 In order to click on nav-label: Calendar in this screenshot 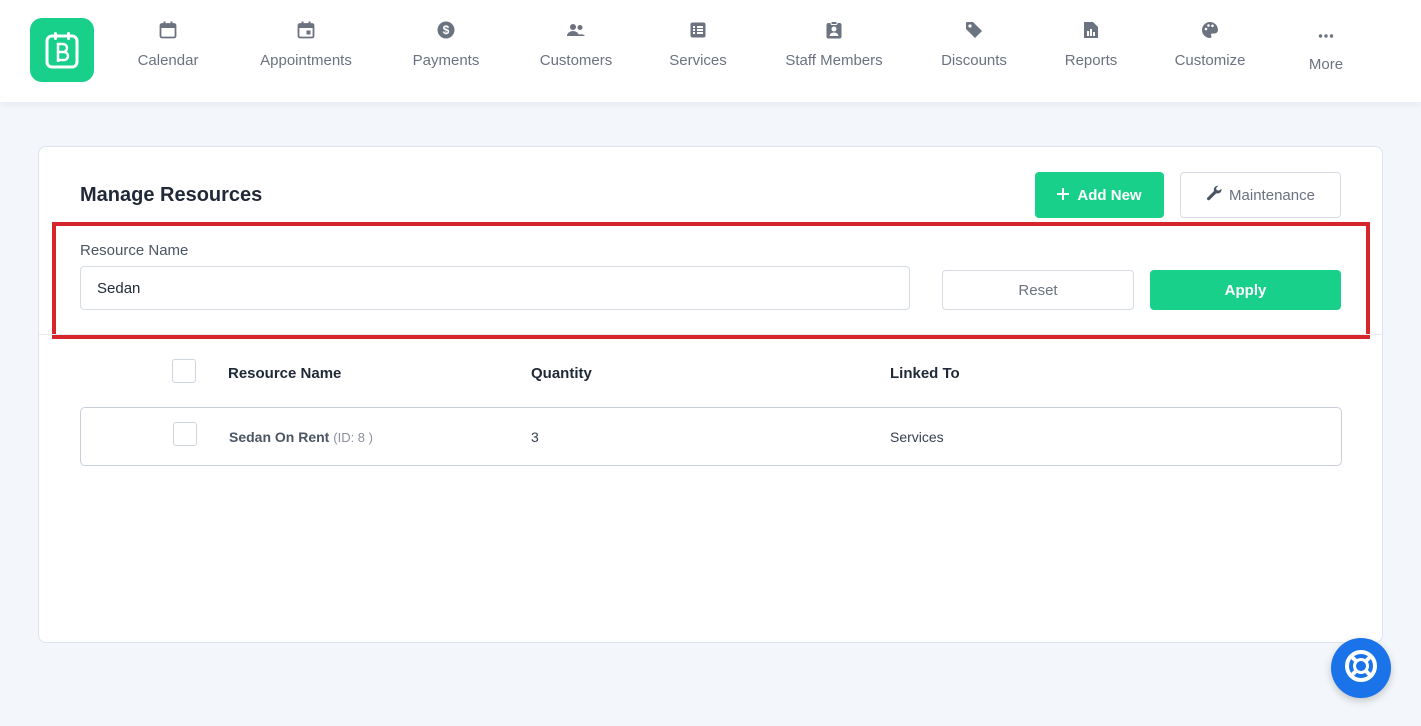, I will do `click(168, 60)`.